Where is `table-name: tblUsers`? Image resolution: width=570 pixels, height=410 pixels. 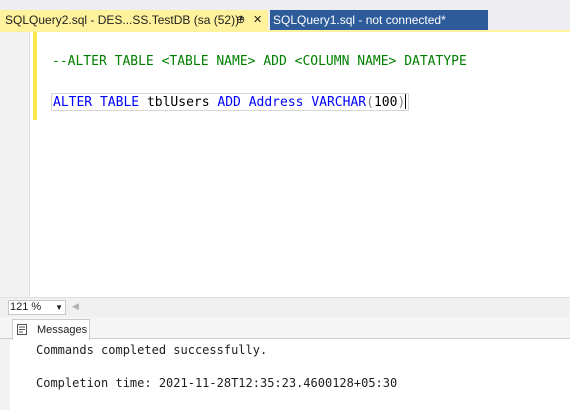 table-name: tblUsers is located at coordinates (178, 102).